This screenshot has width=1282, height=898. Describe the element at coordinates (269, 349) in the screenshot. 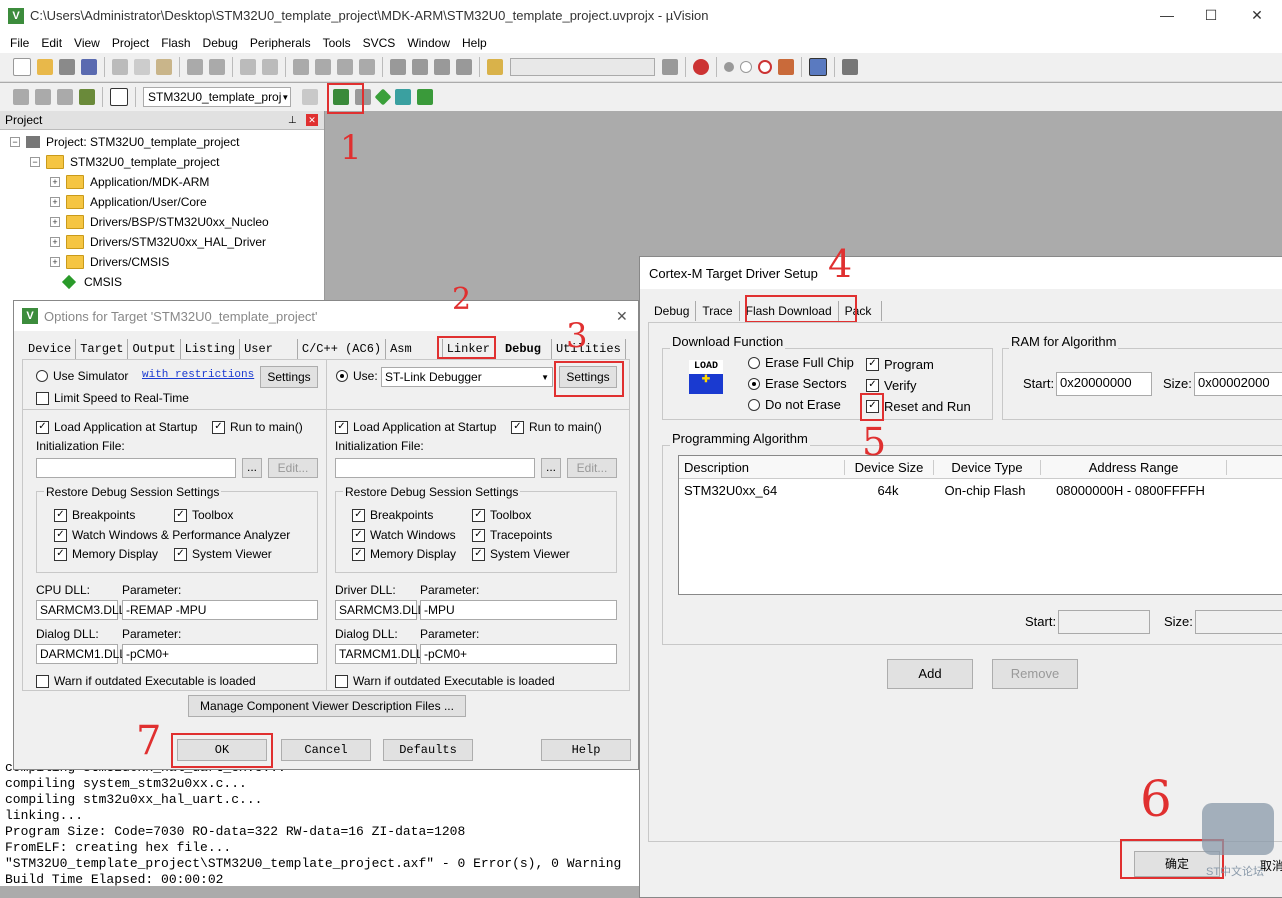

I see `tab-user: User` at that location.